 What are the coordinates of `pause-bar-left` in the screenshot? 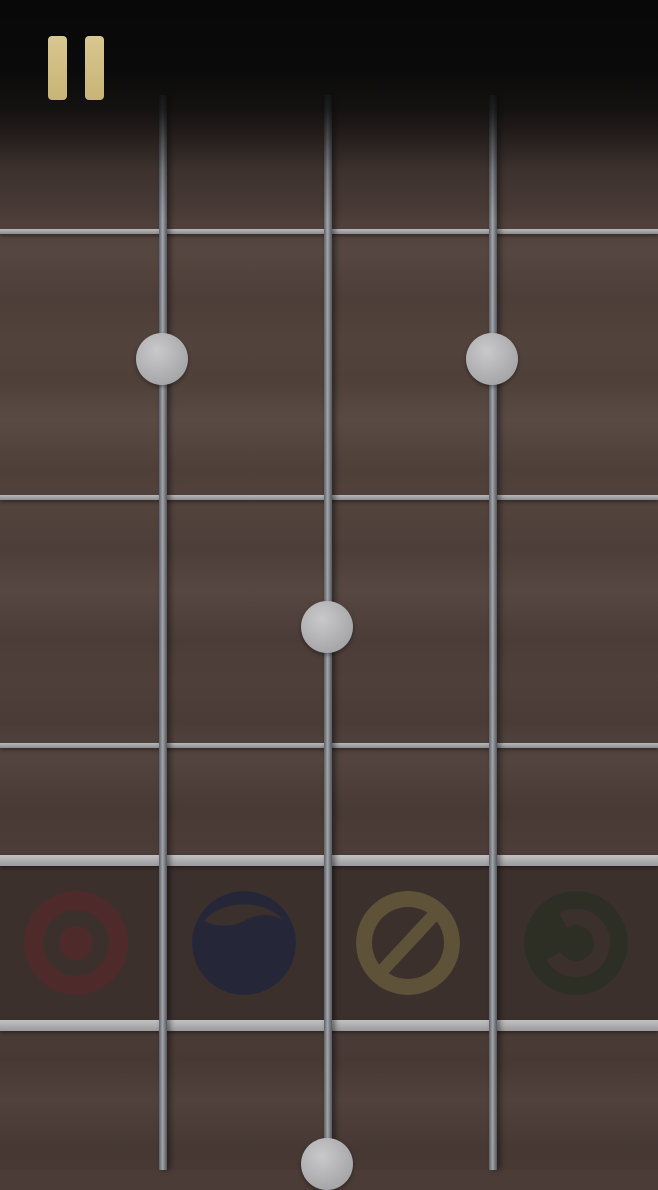 It's located at (57, 68).